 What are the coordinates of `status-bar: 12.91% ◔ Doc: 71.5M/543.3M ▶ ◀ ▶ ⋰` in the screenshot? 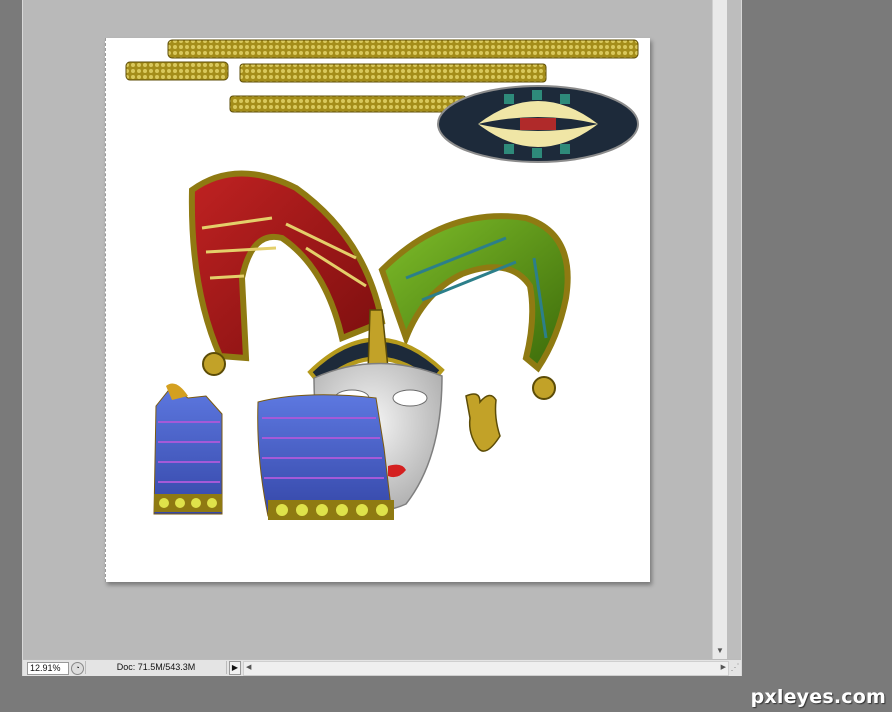 It's located at (382, 667).